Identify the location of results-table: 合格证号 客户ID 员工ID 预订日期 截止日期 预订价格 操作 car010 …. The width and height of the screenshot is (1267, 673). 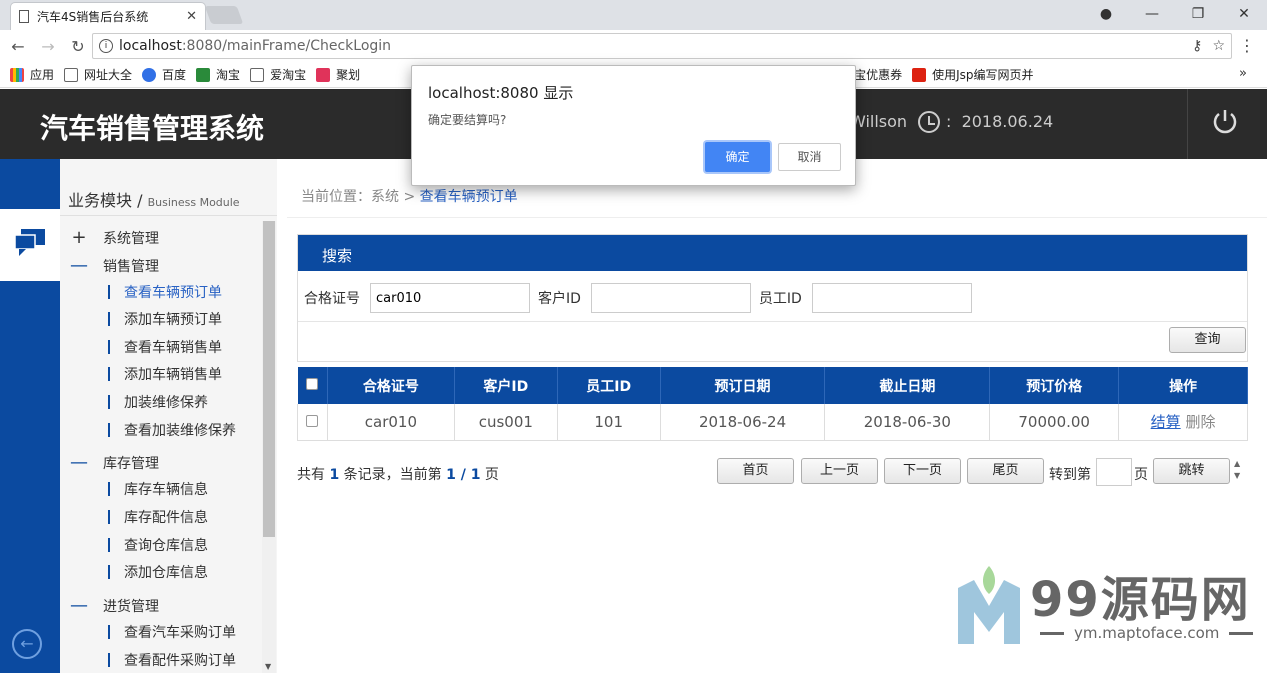
(772, 404).